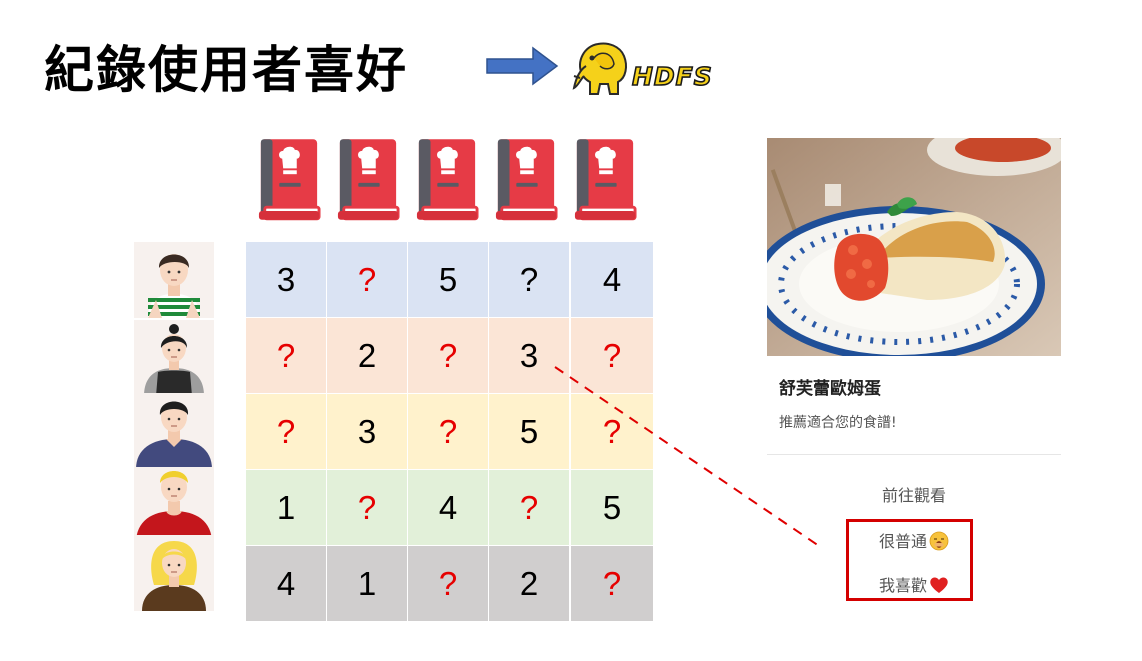 The width and height of the screenshot is (1142, 661). What do you see at coordinates (672, 76) in the screenshot?
I see `hdfs-logo-text: HDFS` at bounding box center [672, 76].